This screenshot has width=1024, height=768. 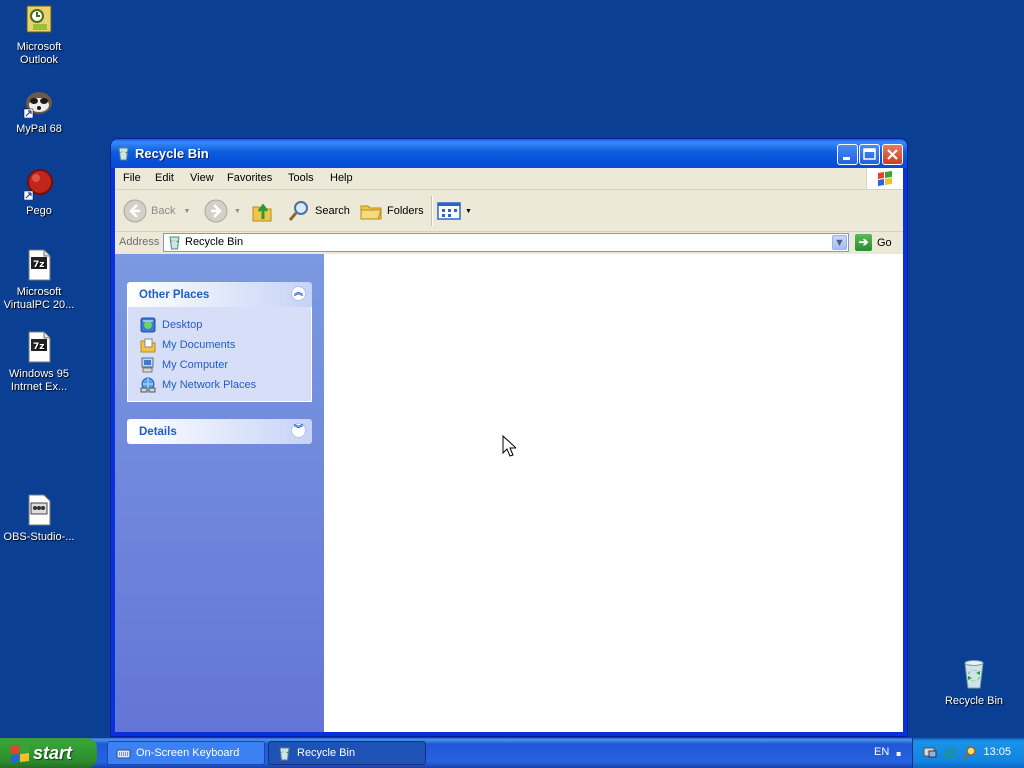 What do you see at coordinates (510, 445) in the screenshot?
I see `mouse-cursor-icon` at bounding box center [510, 445].